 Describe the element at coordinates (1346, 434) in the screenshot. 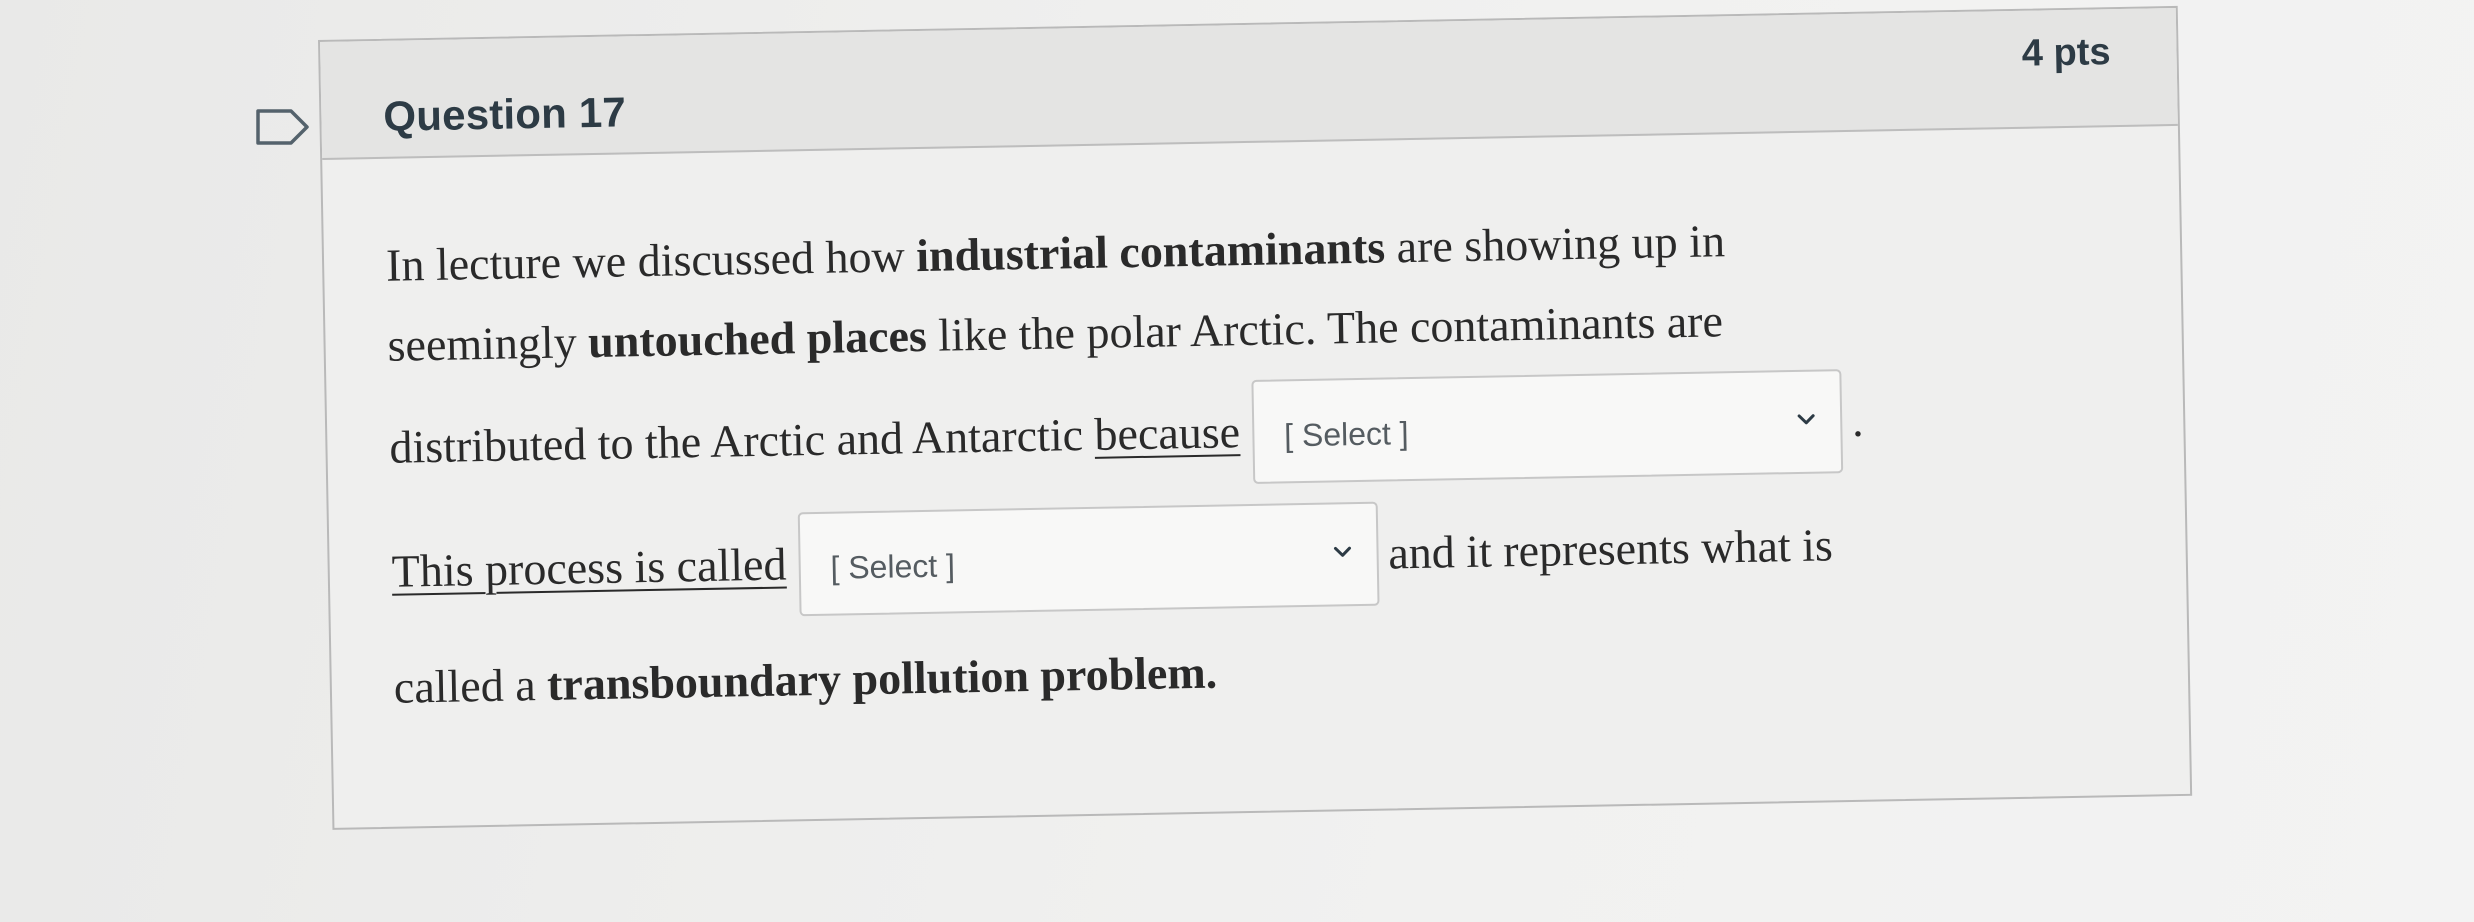

I see `dropdown-1-selected-value: [ Select ]` at that location.